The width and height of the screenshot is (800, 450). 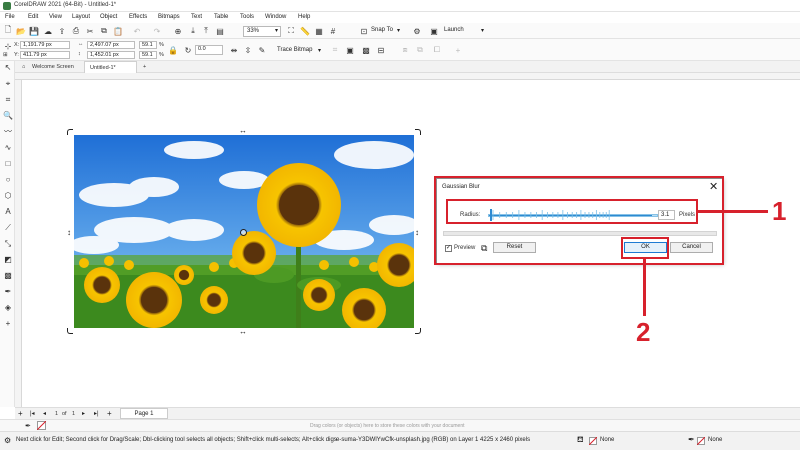 I want to click on height-field: 1,452.01 px, so click(x=111, y=55).